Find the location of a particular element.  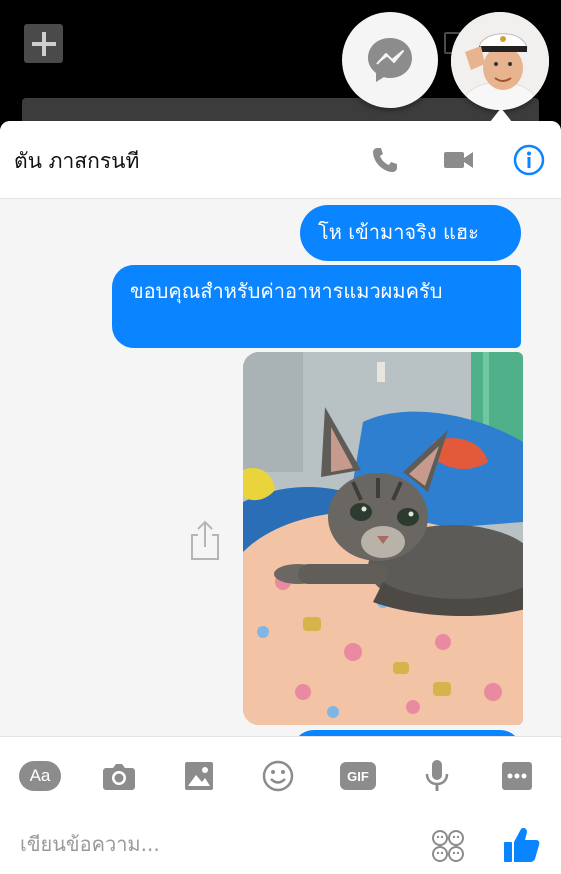

smiley-icon is located at coordinates (278, 776).